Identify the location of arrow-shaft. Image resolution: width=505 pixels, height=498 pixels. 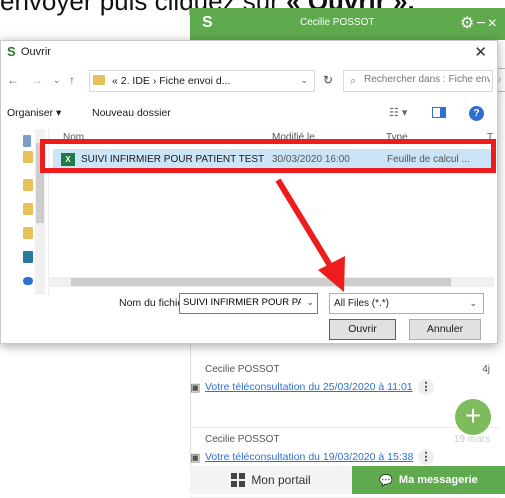
(306, 226).